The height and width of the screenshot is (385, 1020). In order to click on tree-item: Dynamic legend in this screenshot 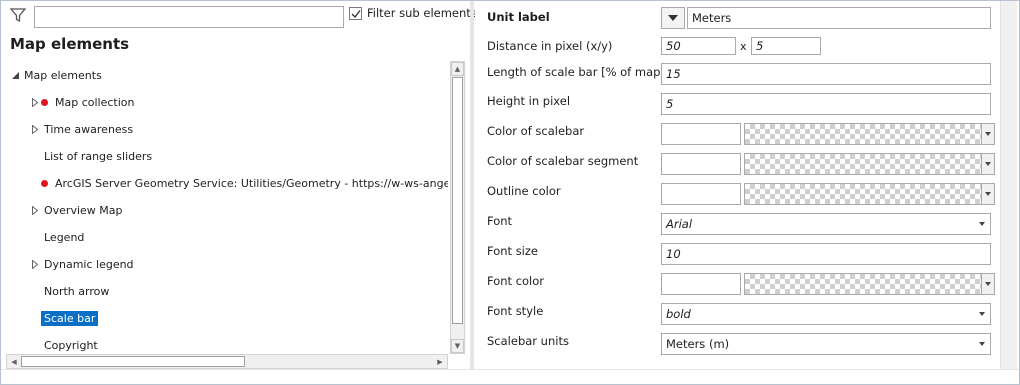, I will do `click(83, 264)`.